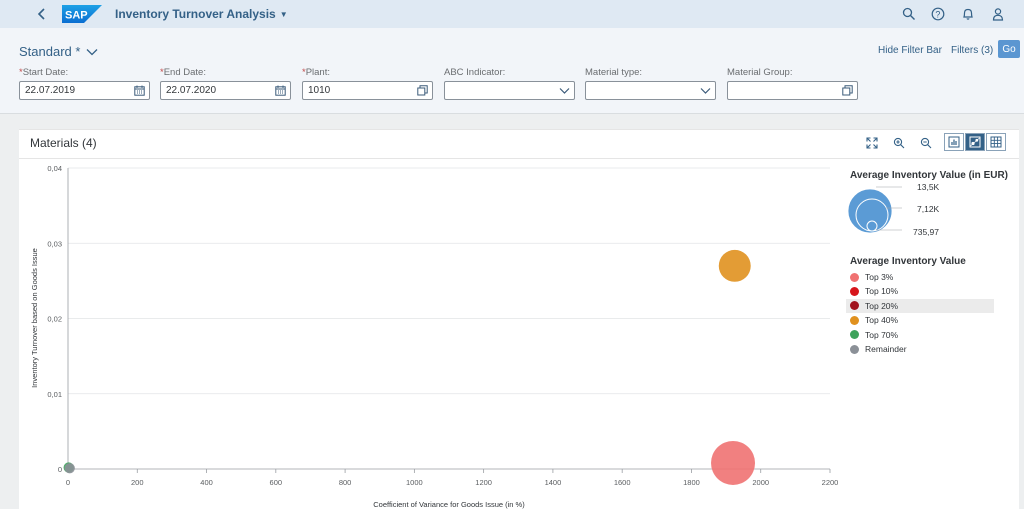 The width and height of the screenshot is (1024, 509). What do you see at coordinates (920, 349) in the screenshot?
I see `legend-item: Remainder` at bounding box center [920, 349].